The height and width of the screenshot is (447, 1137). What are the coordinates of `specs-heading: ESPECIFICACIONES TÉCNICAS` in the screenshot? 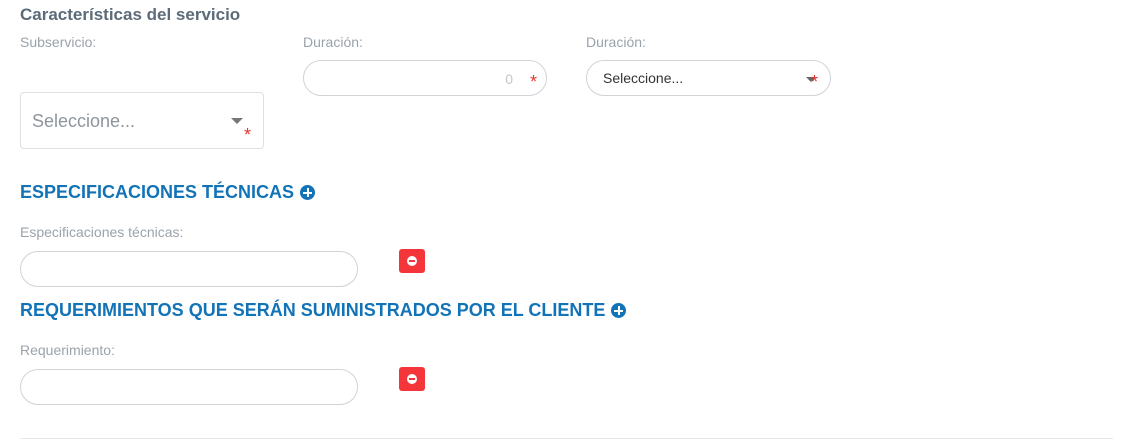 It's located at (168, 192).